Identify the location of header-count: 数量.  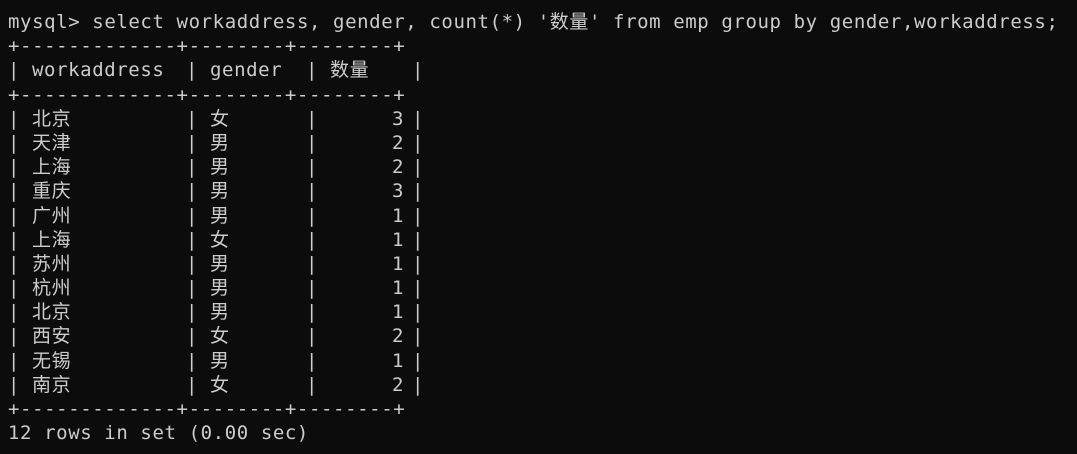
(350, 70).